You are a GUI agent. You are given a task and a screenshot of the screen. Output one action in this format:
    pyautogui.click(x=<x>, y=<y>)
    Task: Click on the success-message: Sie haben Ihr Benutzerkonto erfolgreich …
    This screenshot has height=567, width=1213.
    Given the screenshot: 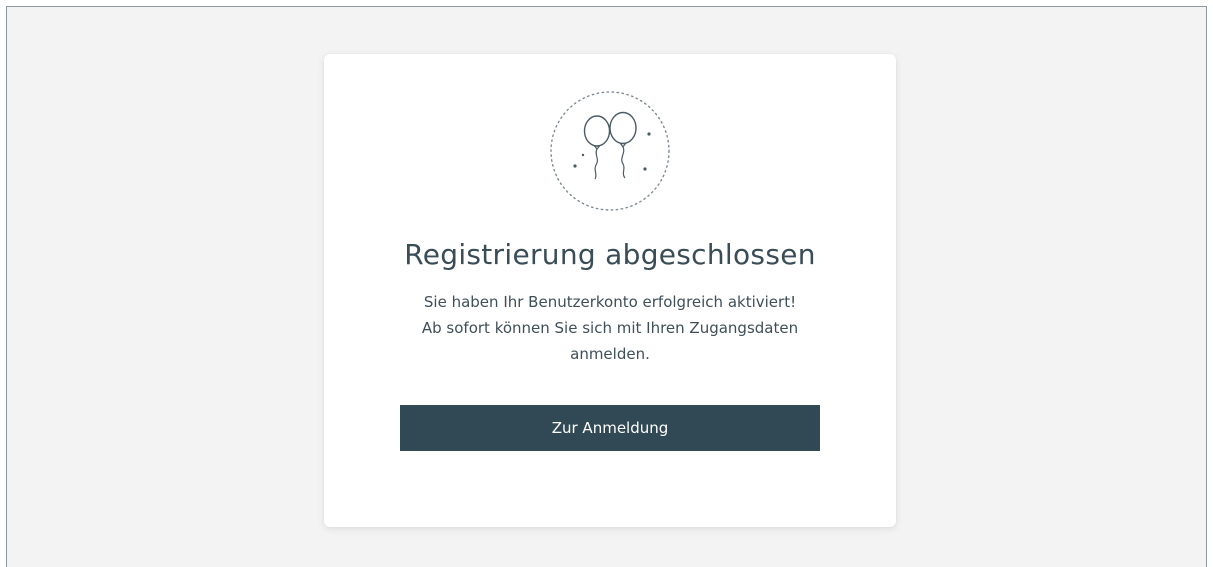 What is the action you would take?
    pyautogui.click(x=610, y=328)
    